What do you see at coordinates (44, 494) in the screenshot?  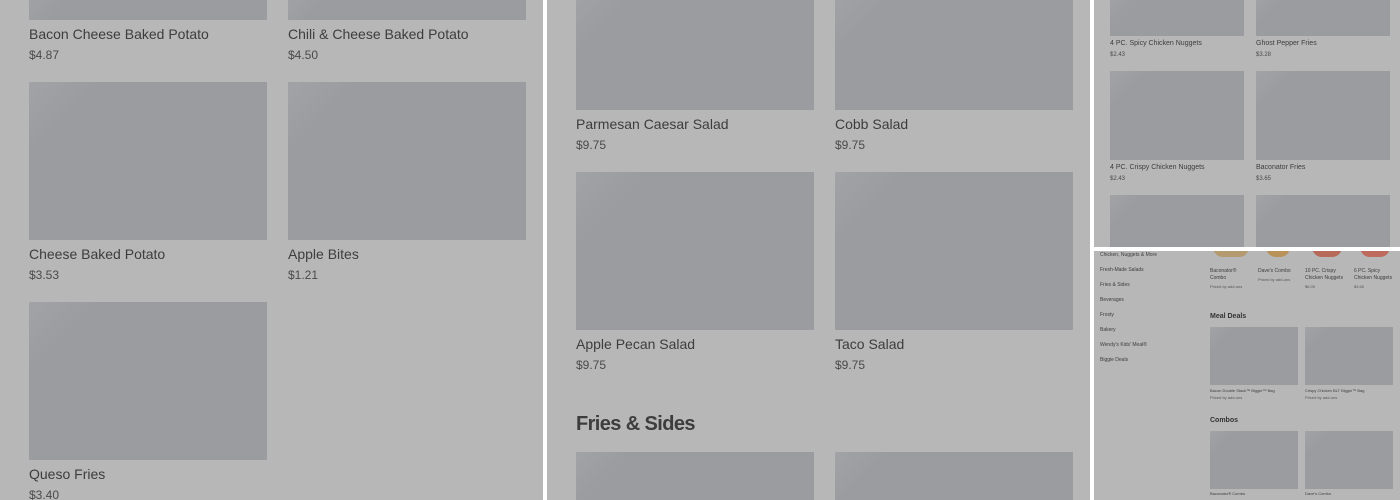 I see `item-price: $3.40` at bounding box center [44, 494].